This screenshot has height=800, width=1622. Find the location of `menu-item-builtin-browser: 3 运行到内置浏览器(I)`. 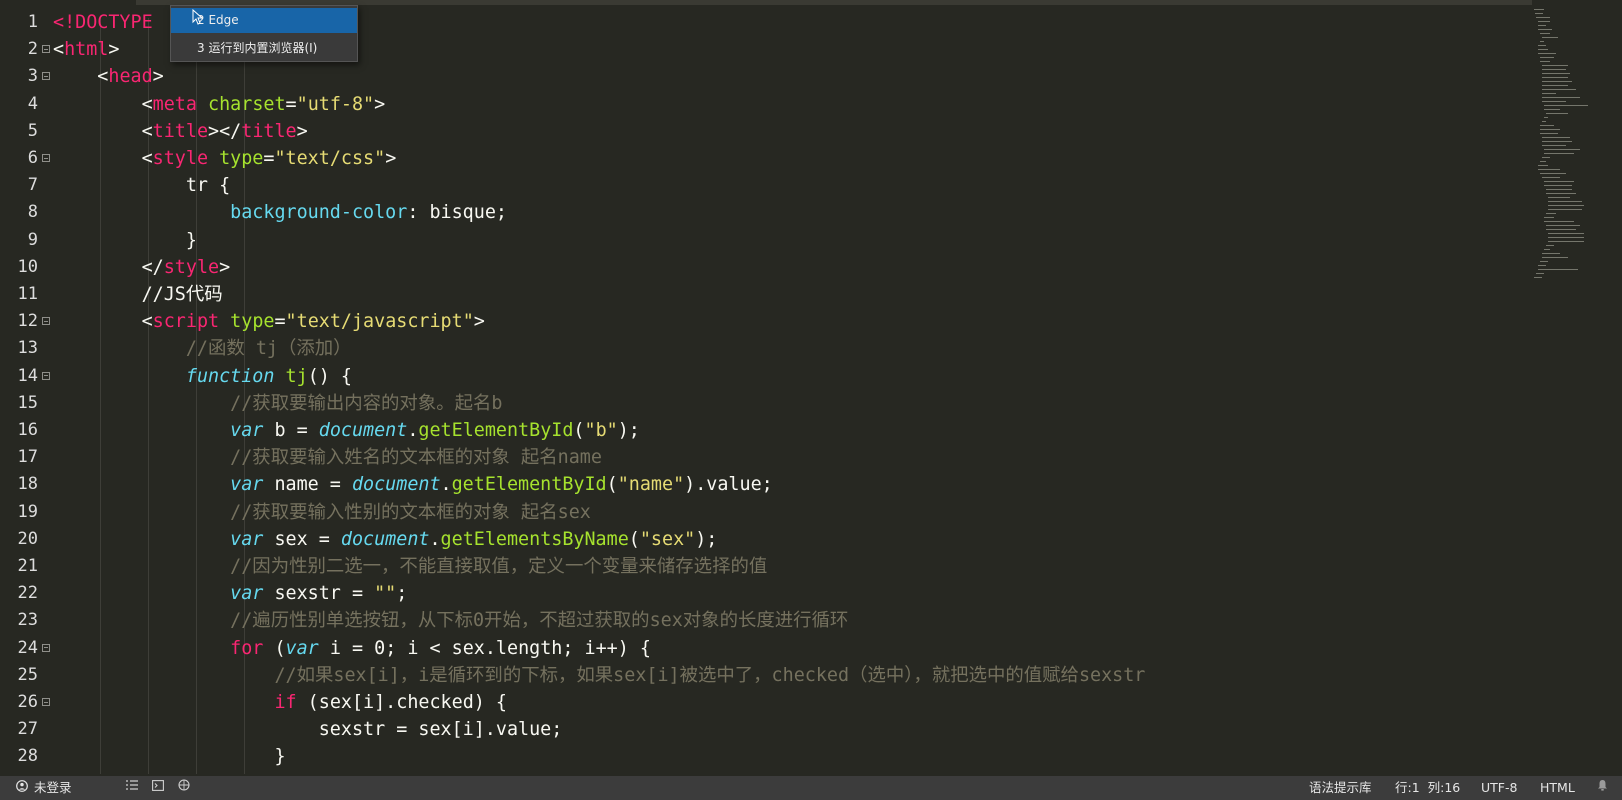

menu-item-builtin-browser: 3 运行到内置浏览器(I) is located at coordinates (264, 48).